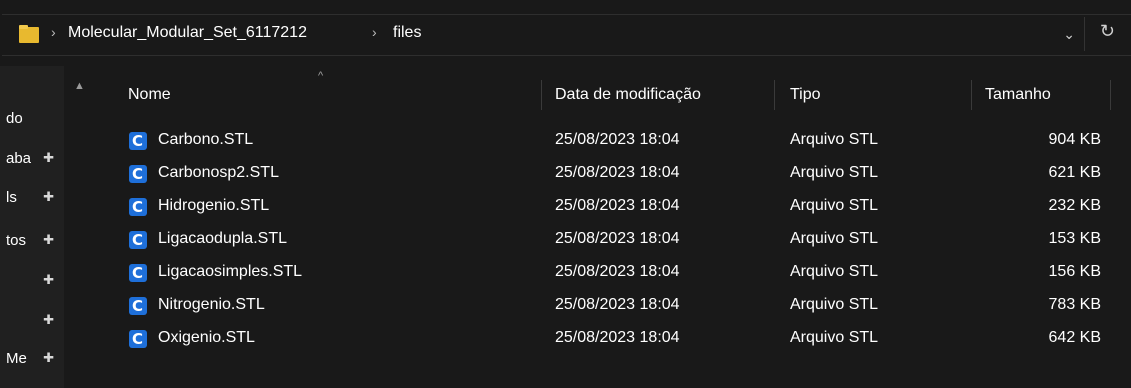 The height and width of the screenshot is (388, 1131). What do you see at coordinates (187, 33) in the screenshot?
I see `breadcrumb-item-set: Molecular_Modular_Set_6117212` at bounding box center [187, 33].